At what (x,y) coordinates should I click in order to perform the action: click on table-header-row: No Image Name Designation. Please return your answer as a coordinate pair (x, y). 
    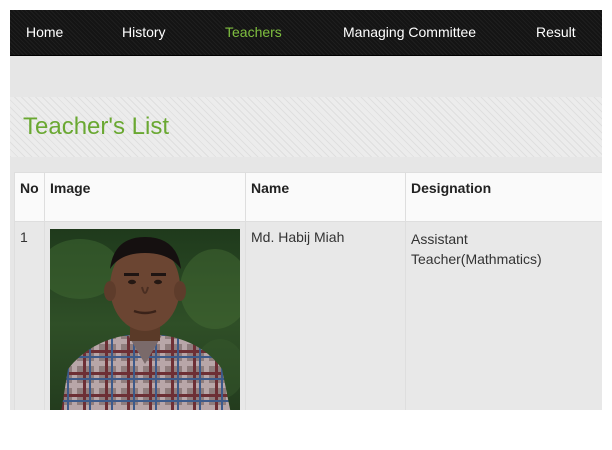
    Looking at the image, I should click on (308, 197).